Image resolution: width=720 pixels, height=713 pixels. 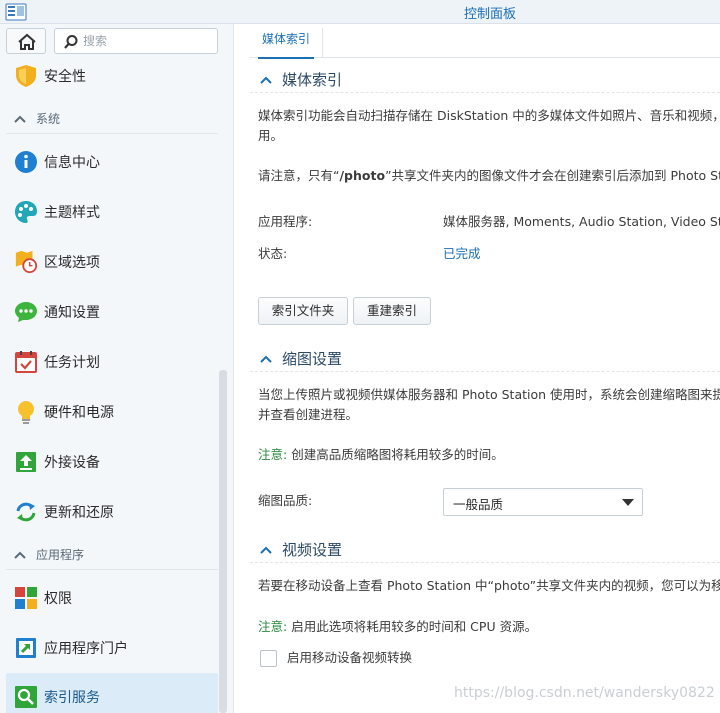 What do you see at coordinates (381, 454) in the screenshot?
I see `thumbnail-note: 注意: 创建高品质缩略图将耗用较多的时间。` at bounding box center [381, 454].